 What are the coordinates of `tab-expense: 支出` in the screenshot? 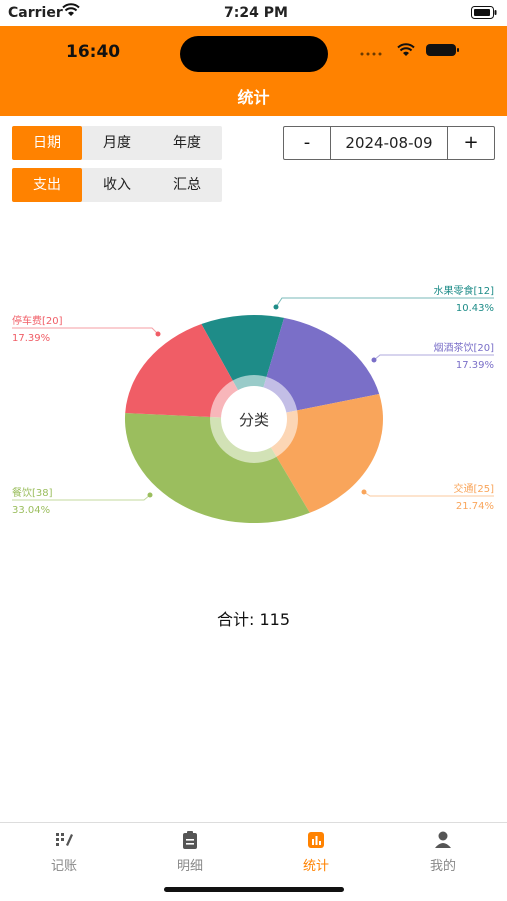 It's located at (47, 185).